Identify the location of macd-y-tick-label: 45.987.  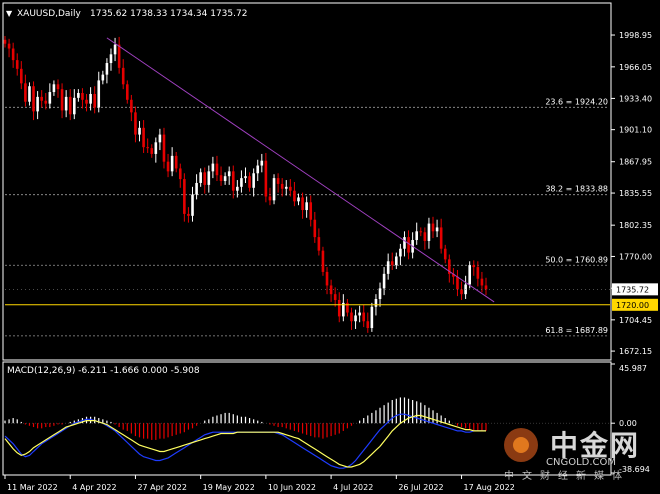
(633, 368).